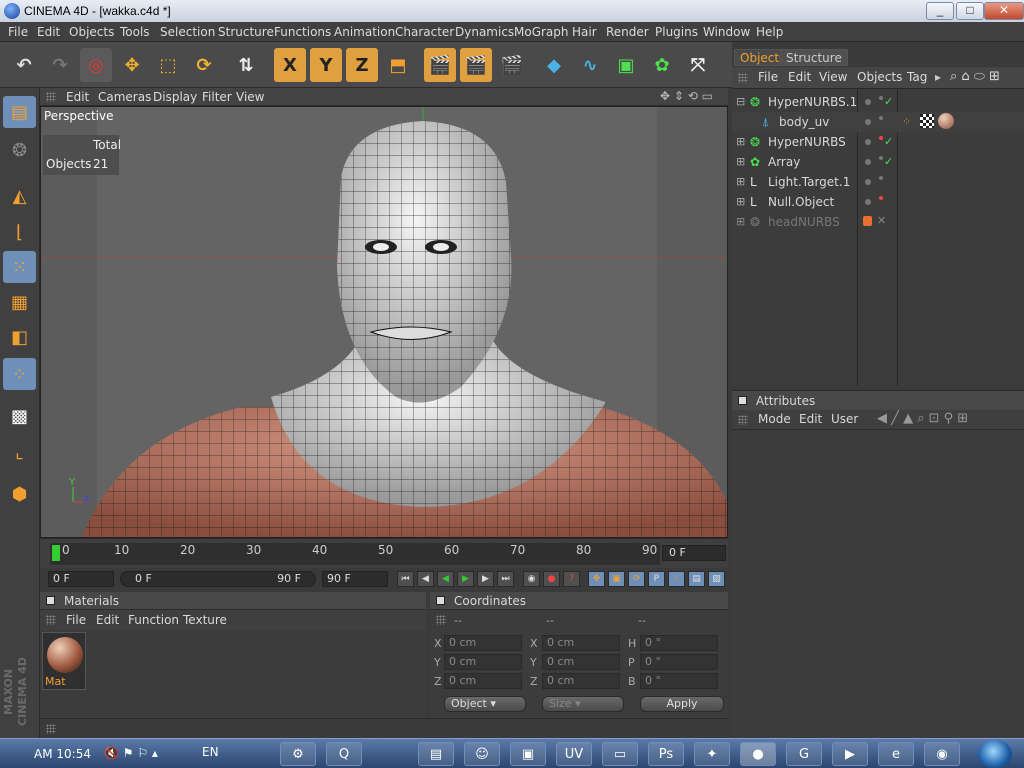  I want to click on rot-h-field: 0 °, so click(679, 643).